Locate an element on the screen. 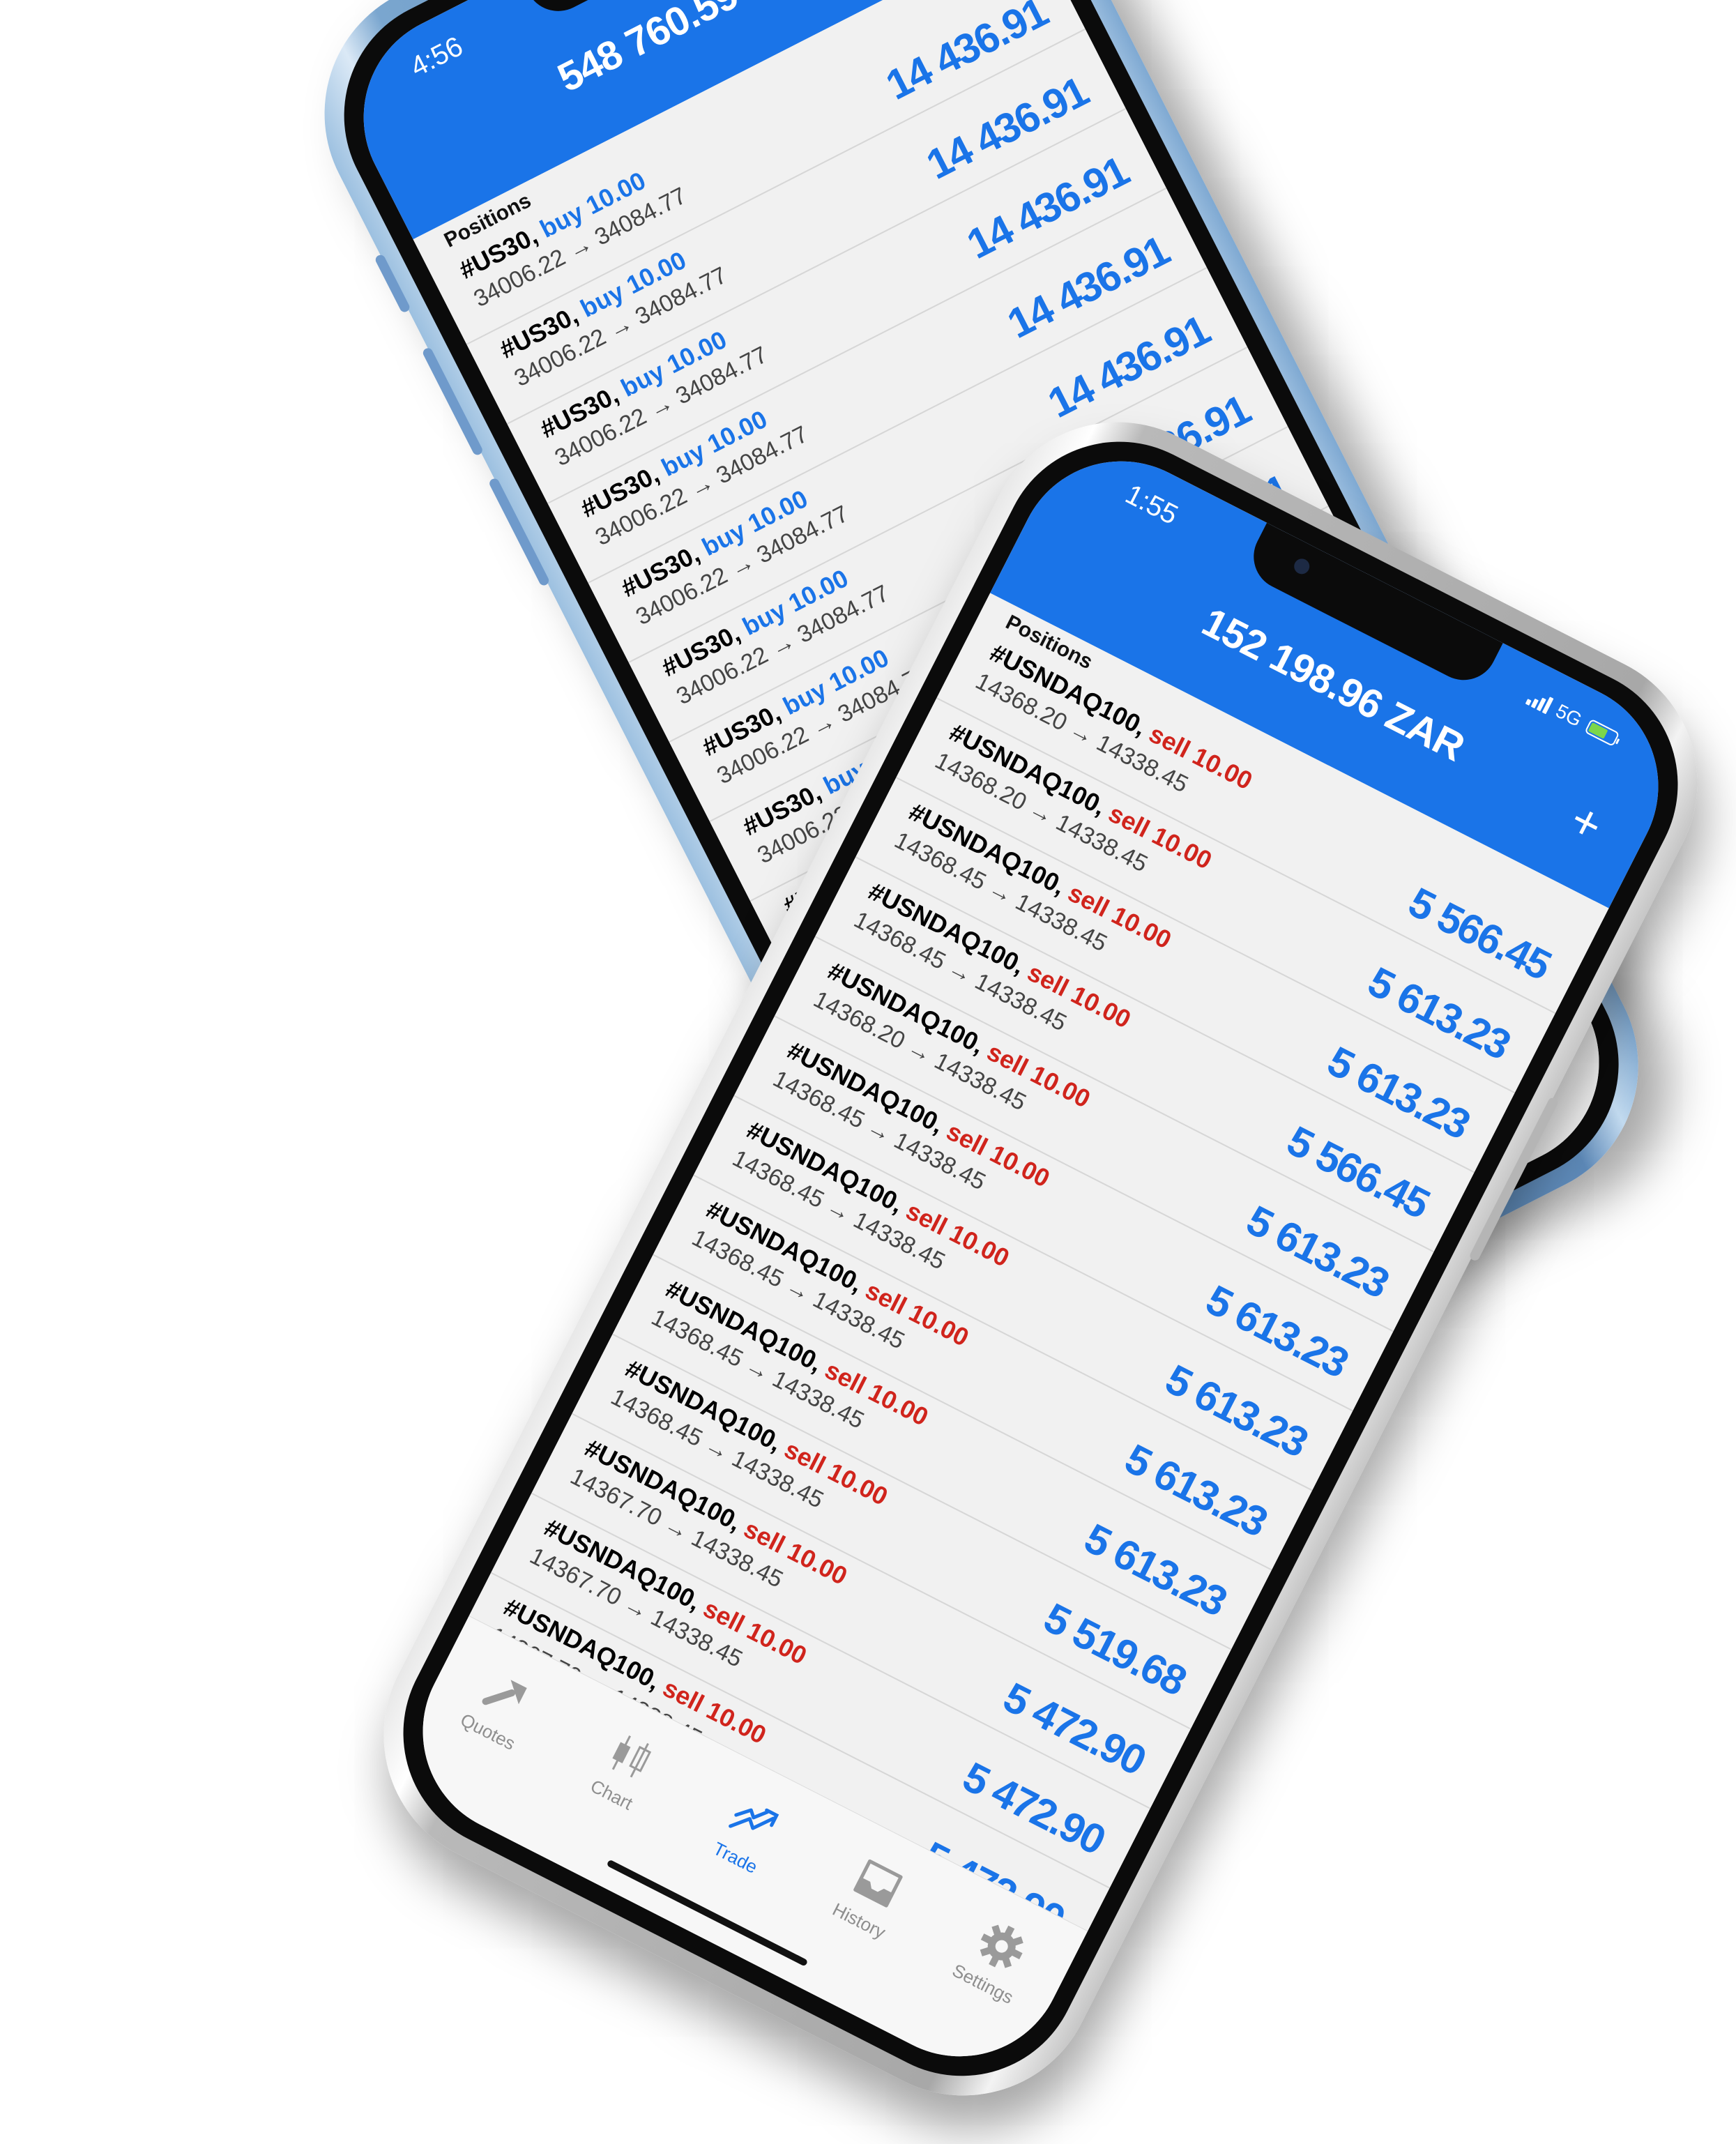 The image size is (1736, 2144). signal-icon is located at coordinates (1540, 701).